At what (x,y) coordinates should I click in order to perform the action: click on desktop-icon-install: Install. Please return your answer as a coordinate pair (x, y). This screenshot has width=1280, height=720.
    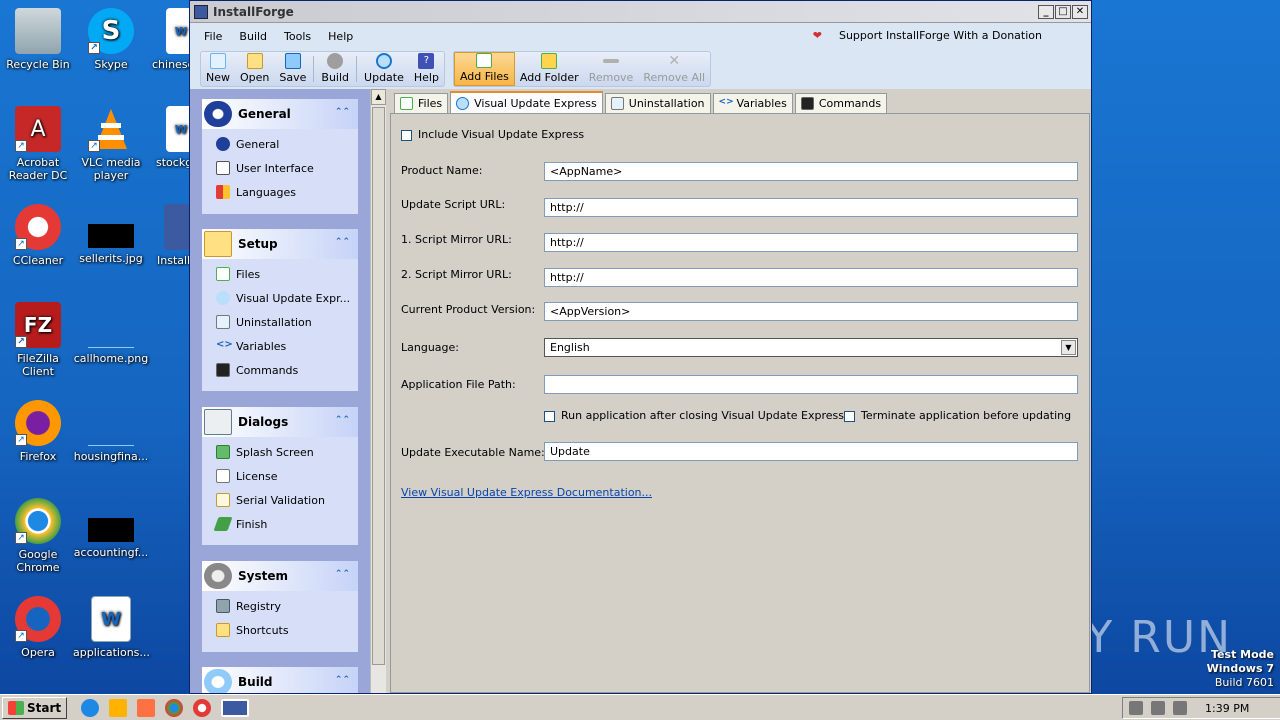
    Looking at the image, I should click on (168, 235).